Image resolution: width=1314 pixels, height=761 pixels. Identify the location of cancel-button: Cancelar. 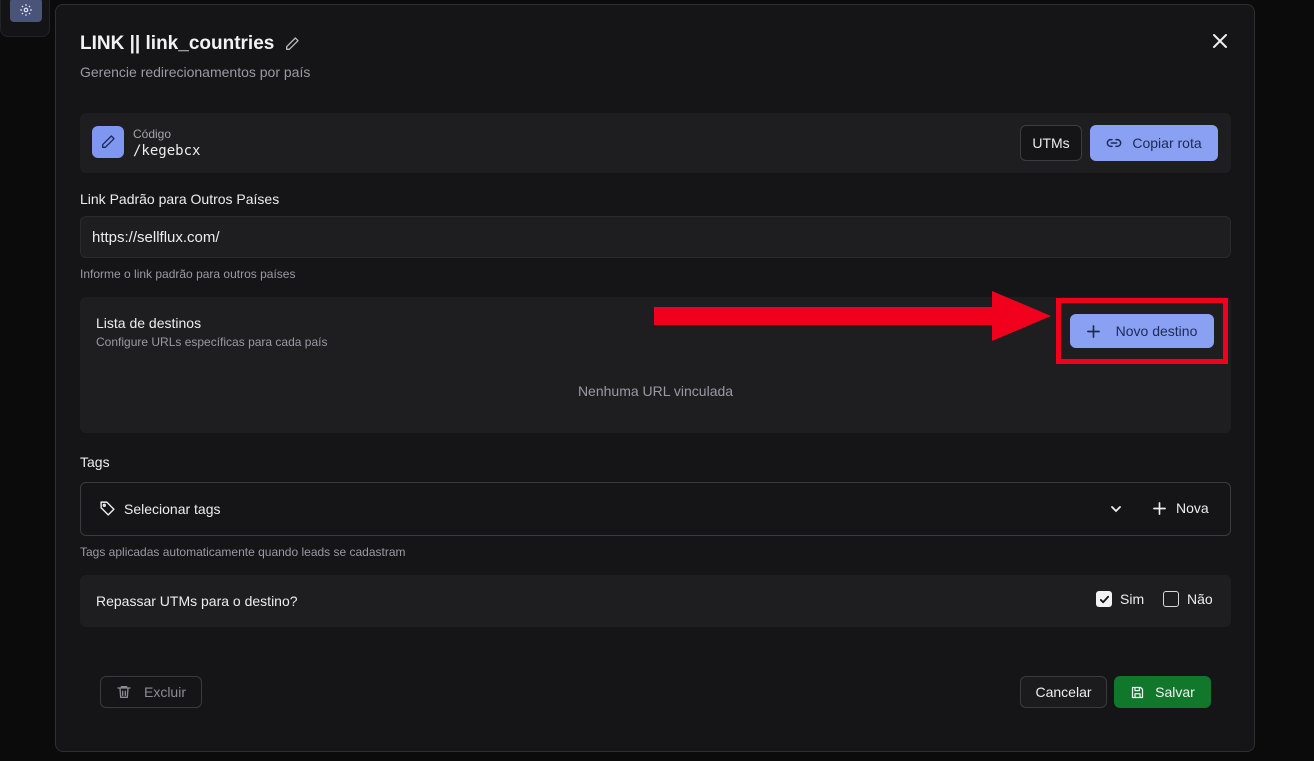
(1063, 692).